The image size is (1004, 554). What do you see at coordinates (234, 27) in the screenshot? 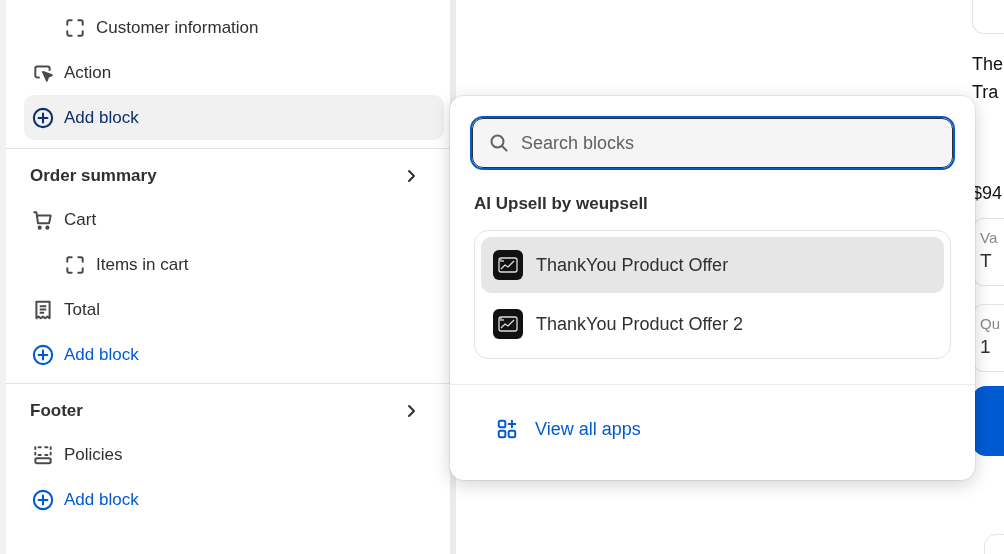
I see `block-item: Customer information` at bounding box center [234, 27].